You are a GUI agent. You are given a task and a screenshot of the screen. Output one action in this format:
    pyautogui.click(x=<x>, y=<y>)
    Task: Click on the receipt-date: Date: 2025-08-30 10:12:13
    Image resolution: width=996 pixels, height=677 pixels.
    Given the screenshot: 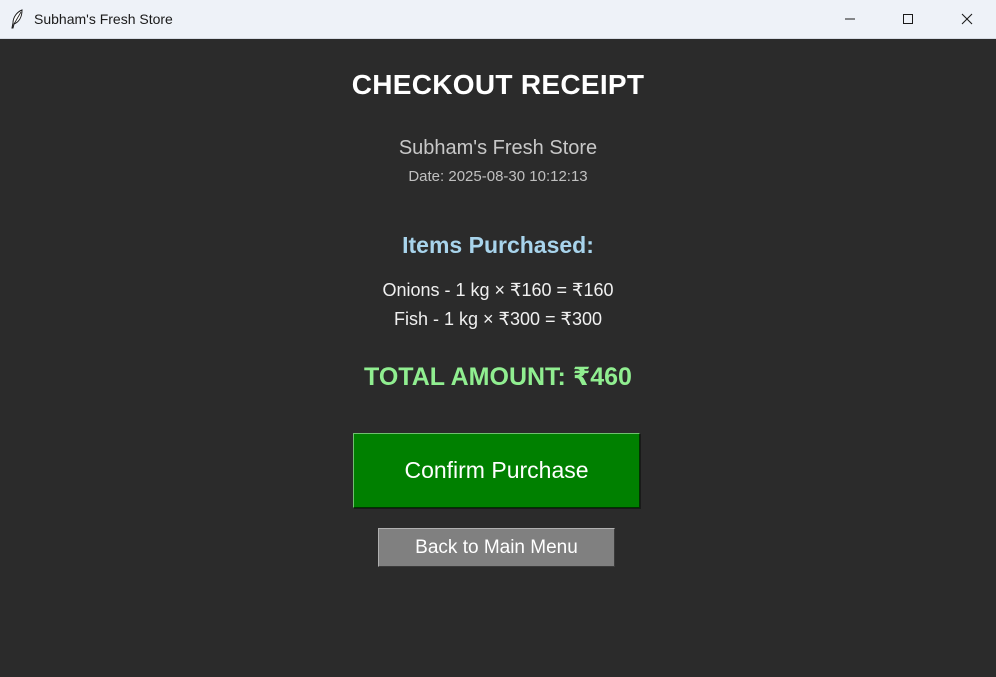 What is the action you would take?
    pyautogui.click(x=498, y=176)
    